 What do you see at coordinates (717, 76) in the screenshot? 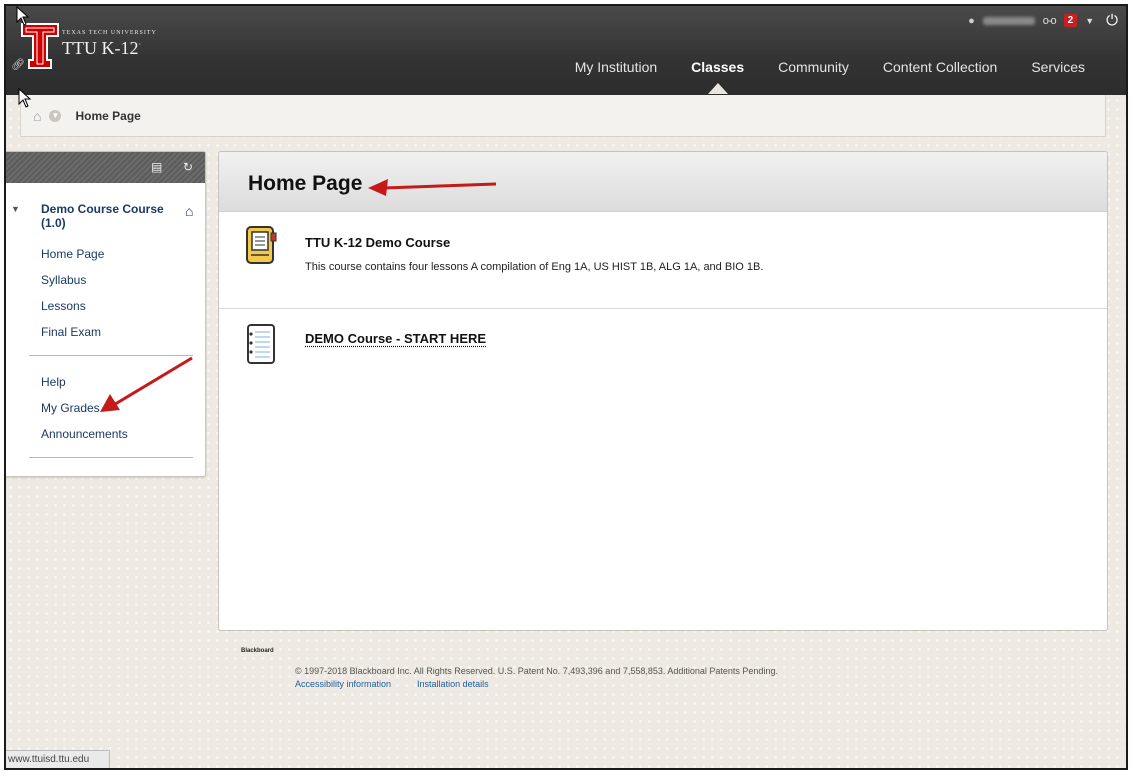
I see `tab-classes: Classes` at bounding box center [717, 76].